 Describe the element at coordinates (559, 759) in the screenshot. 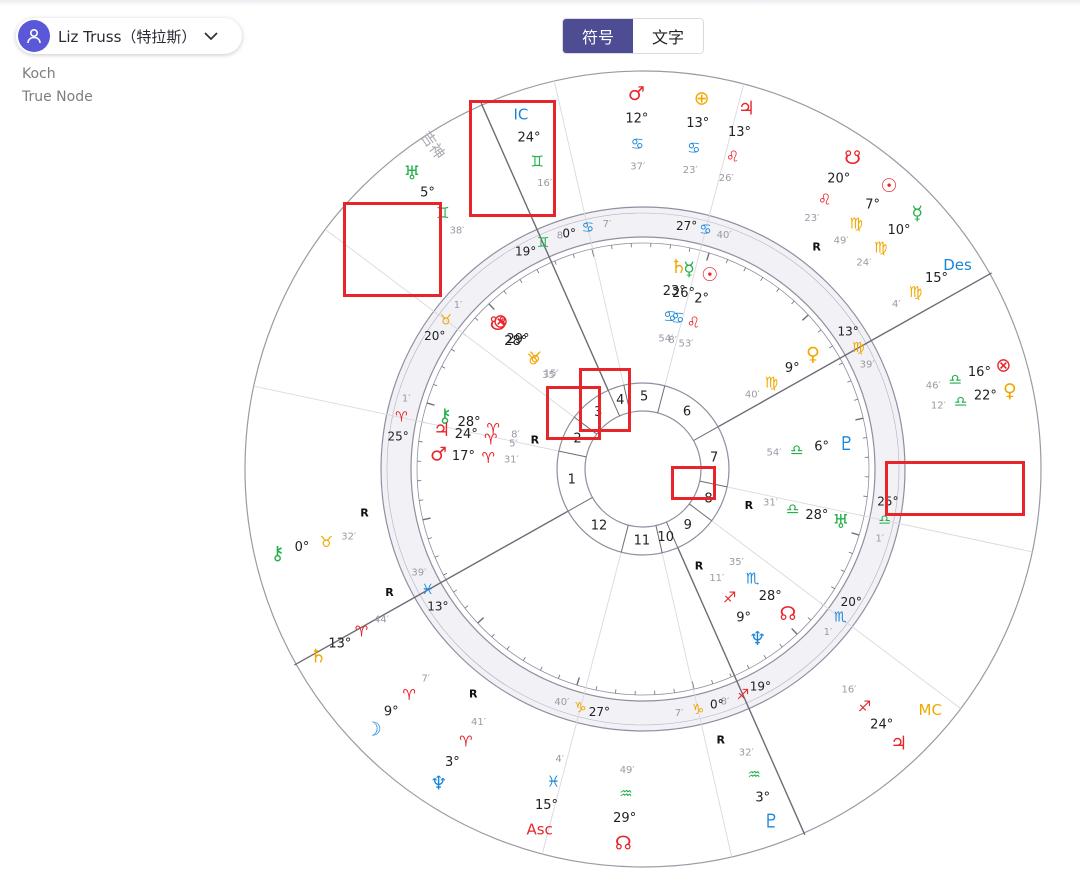

I see `outer-planet-minute: 4′` at that location.